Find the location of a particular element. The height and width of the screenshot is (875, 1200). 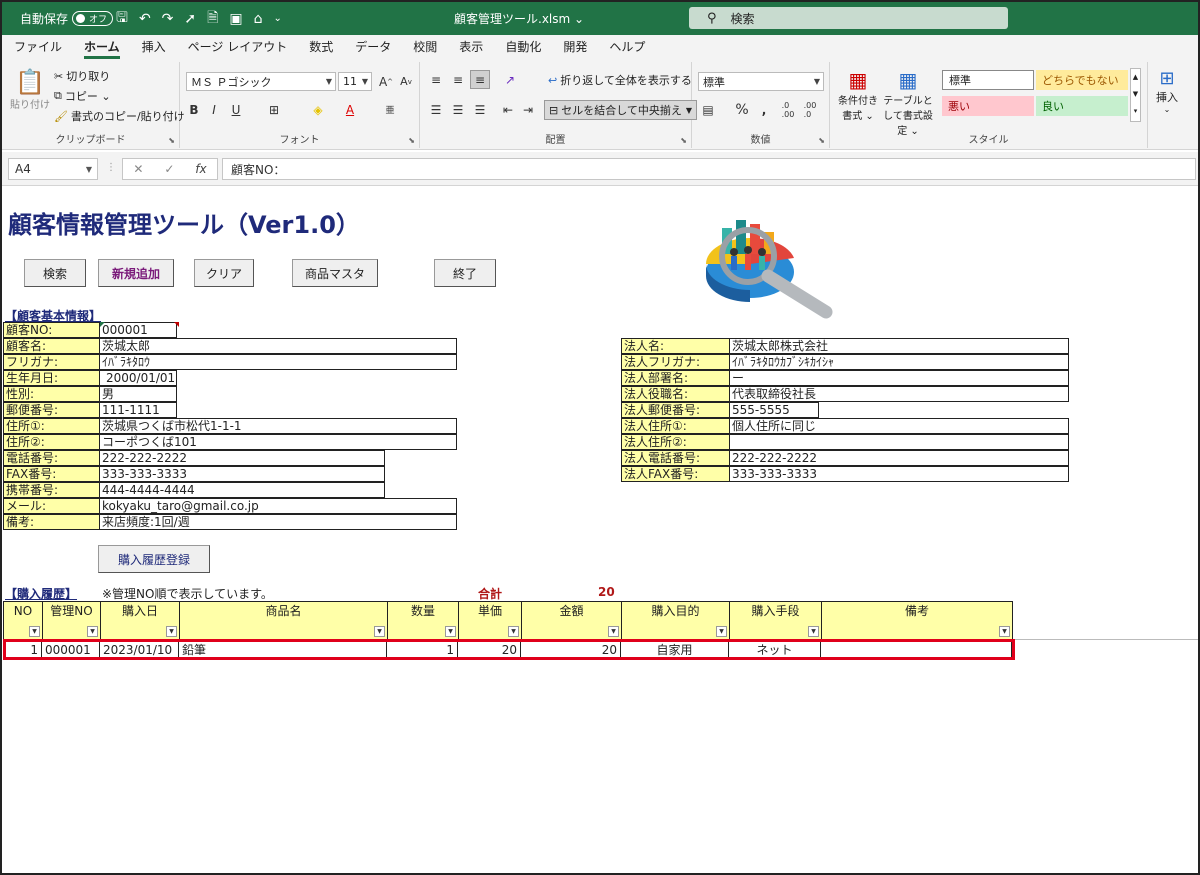

field-value: コーポつくば101 is located at coordinates (278, 442).